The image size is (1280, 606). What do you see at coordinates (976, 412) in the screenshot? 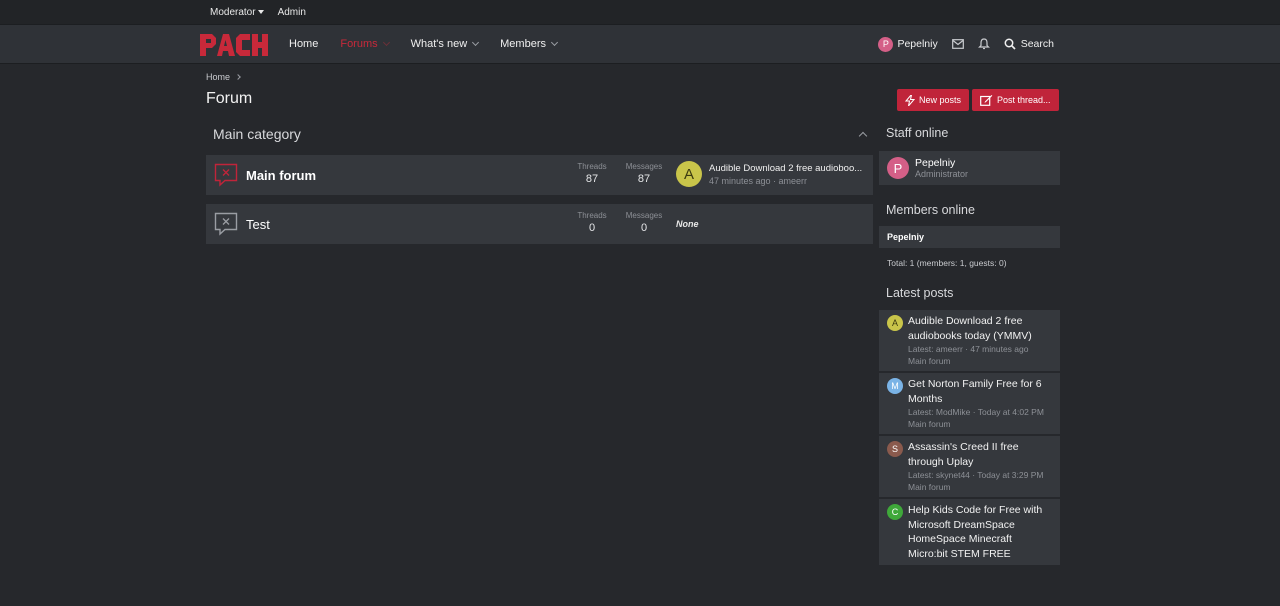
I see `latest-post-meta: Latest: ModMike · Today at 4:02 PM` at bounding box center [976, 412].